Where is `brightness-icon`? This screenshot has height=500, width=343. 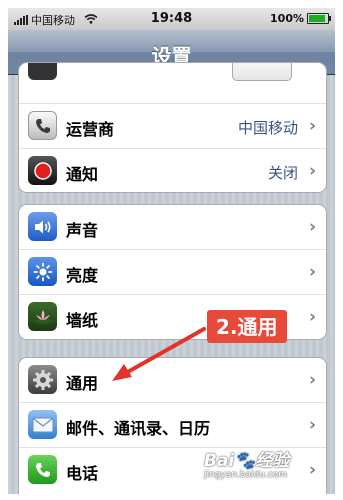
brightness-icon is located at coordinates (42, 271).